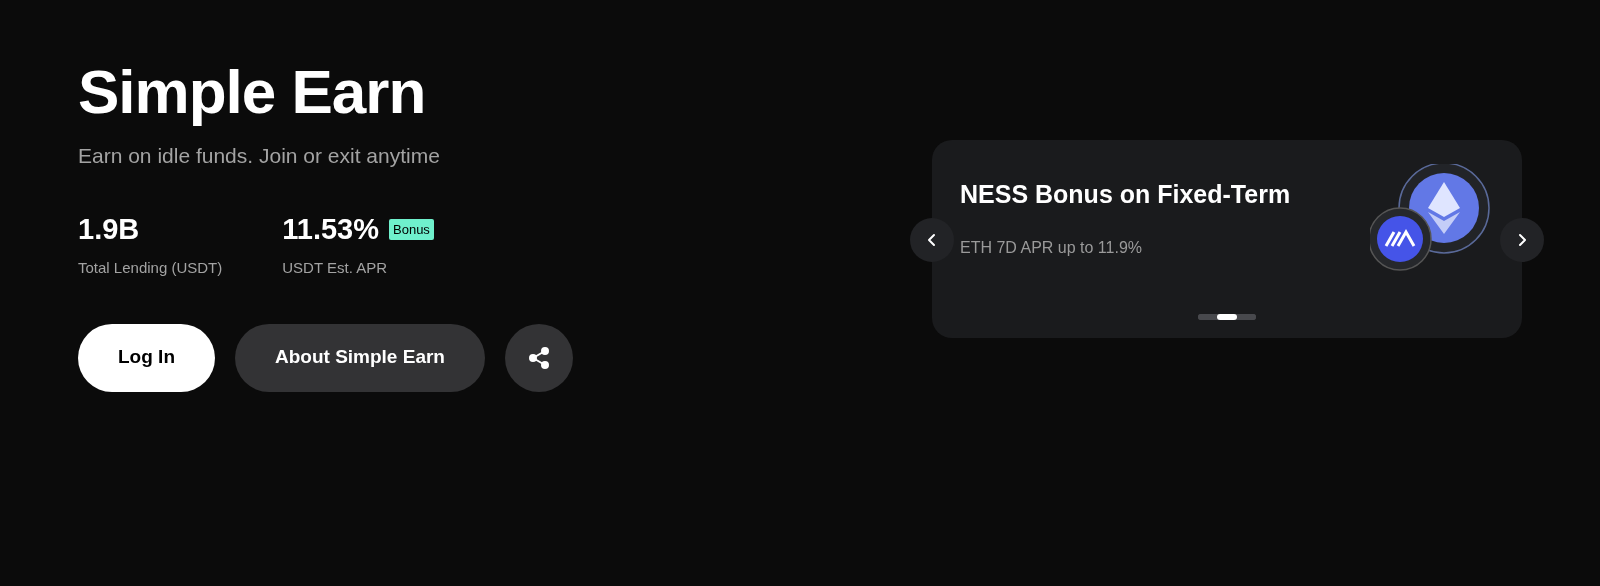 This screenshot has width=1600, height=586. I want to click on about-button: About Simple Earn, so click(360, 357).